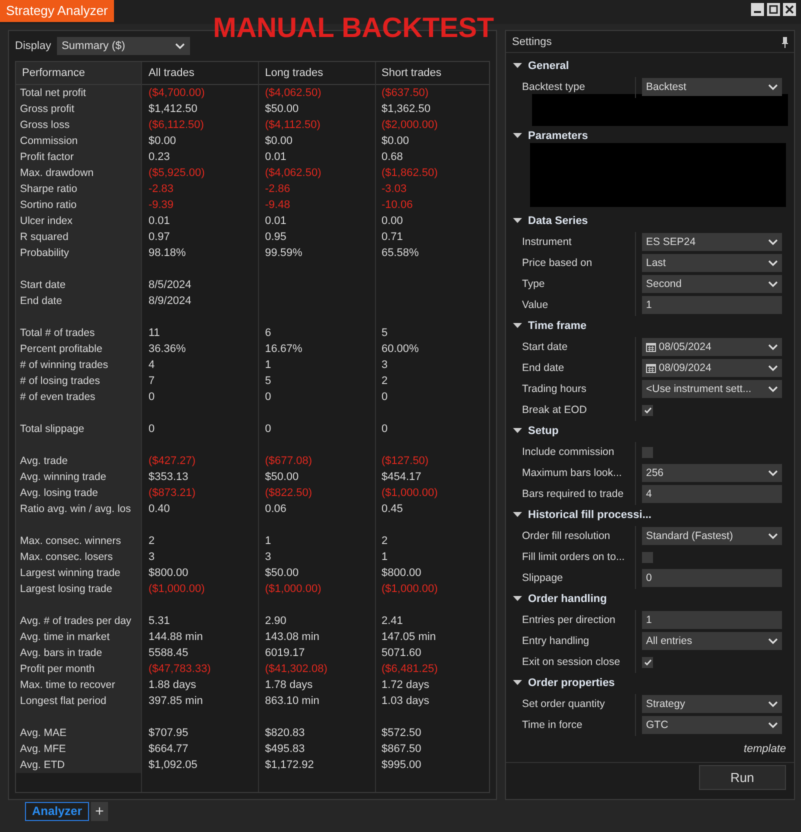 This screenshot has height=832, width=801. Describe the element at coordinates (48, 205) in the screenshot. I see `row-label: Sortino ratio` at that location.